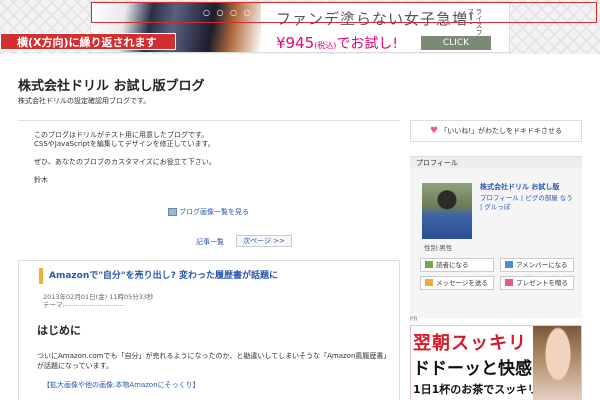 This screenshot has height=400, width=600. Describe the element at coordinates (509, 282) in the screenshot. I see `gift-icon` at that location.